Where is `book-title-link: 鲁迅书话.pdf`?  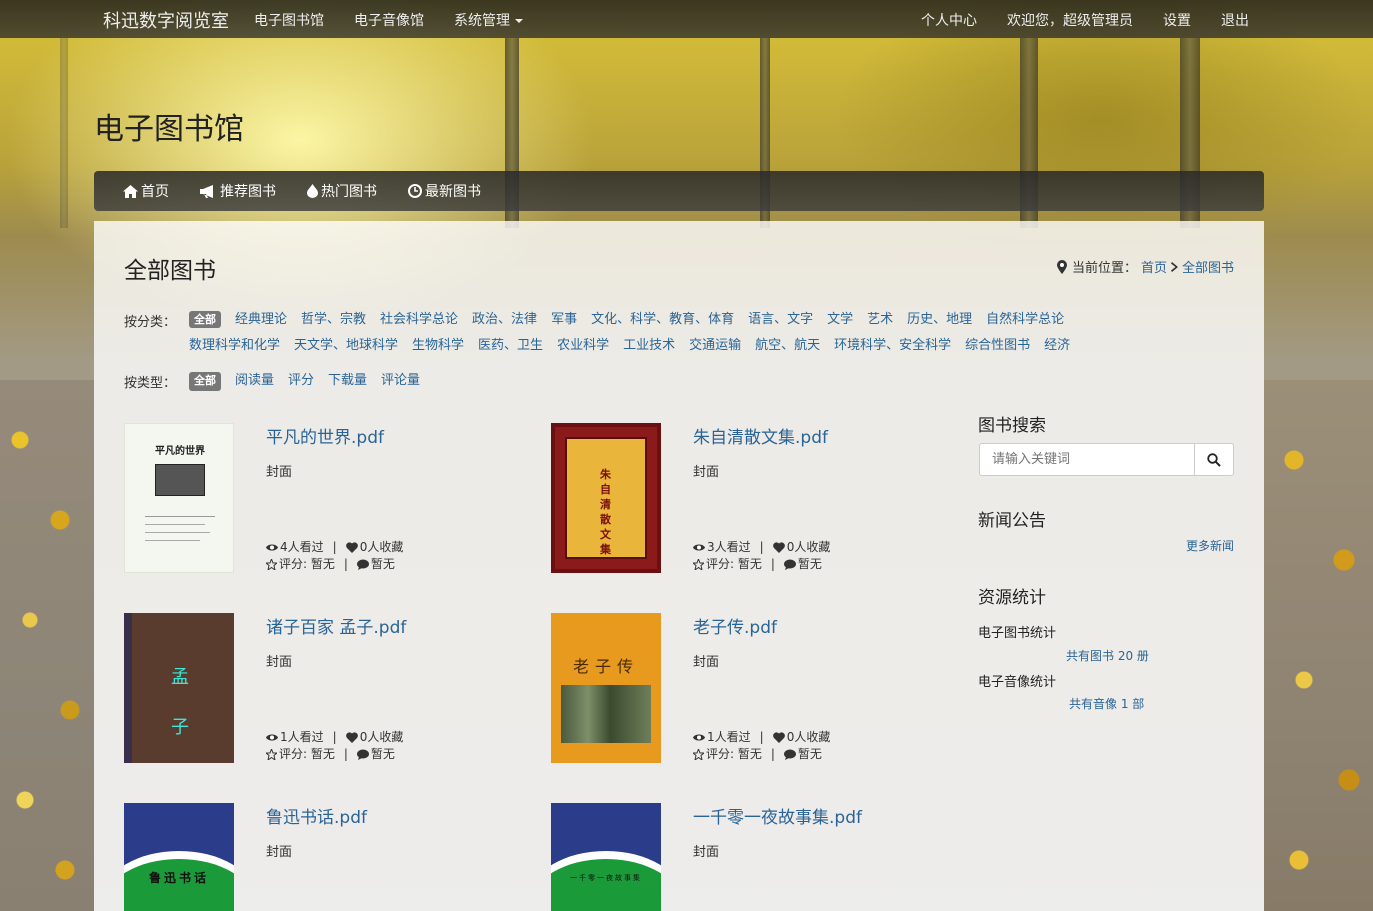
book-title-link: 鲁迅书话.pdf is located at coordinates (316, 815).